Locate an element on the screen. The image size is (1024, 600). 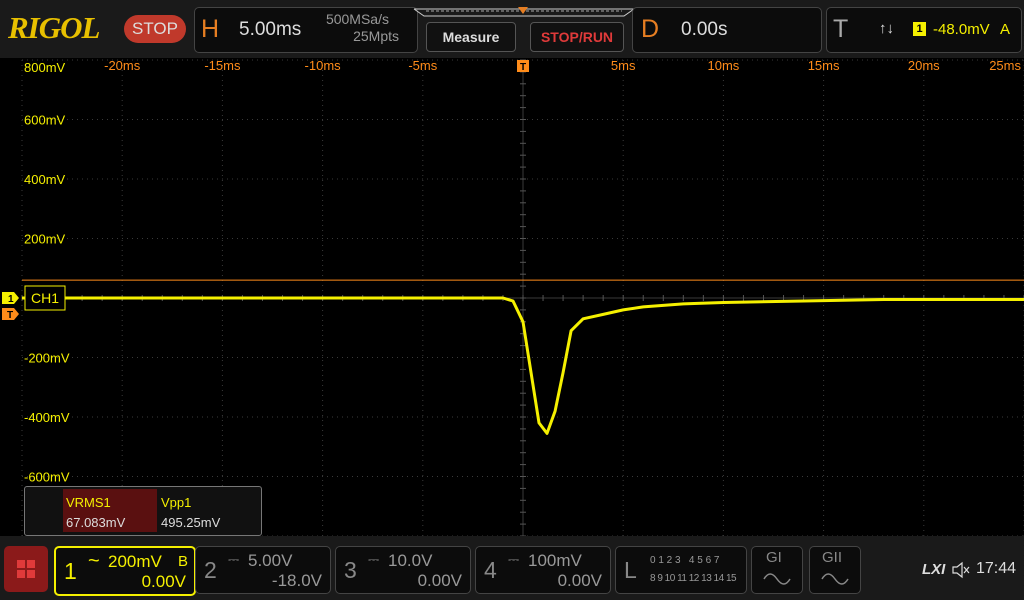
logic-channels-high: 8 9 10 11 12 13 14 15 is located at coordinates (693, 578).